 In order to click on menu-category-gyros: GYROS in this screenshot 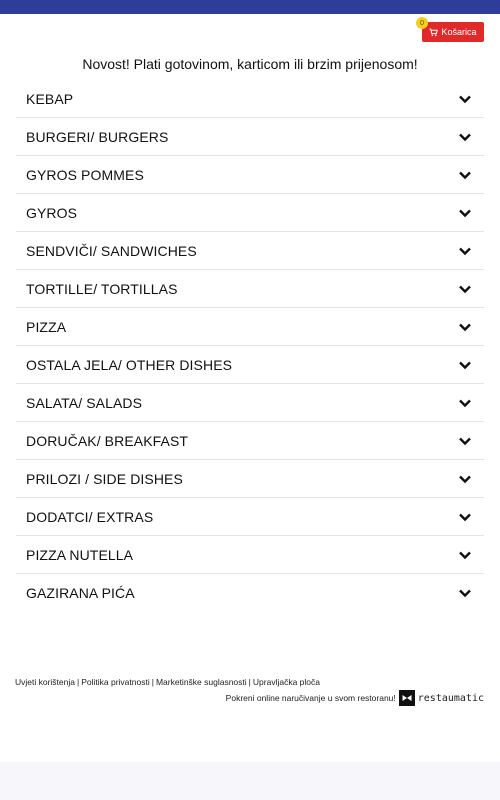, I will do `click(250, 213)`.